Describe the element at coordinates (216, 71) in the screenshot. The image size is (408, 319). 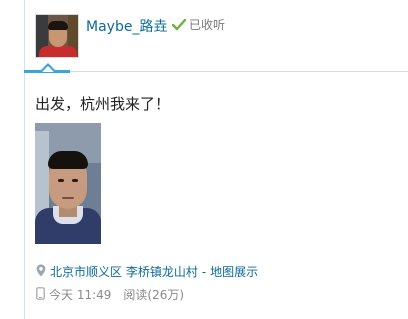
I see `header-divider` at that location.